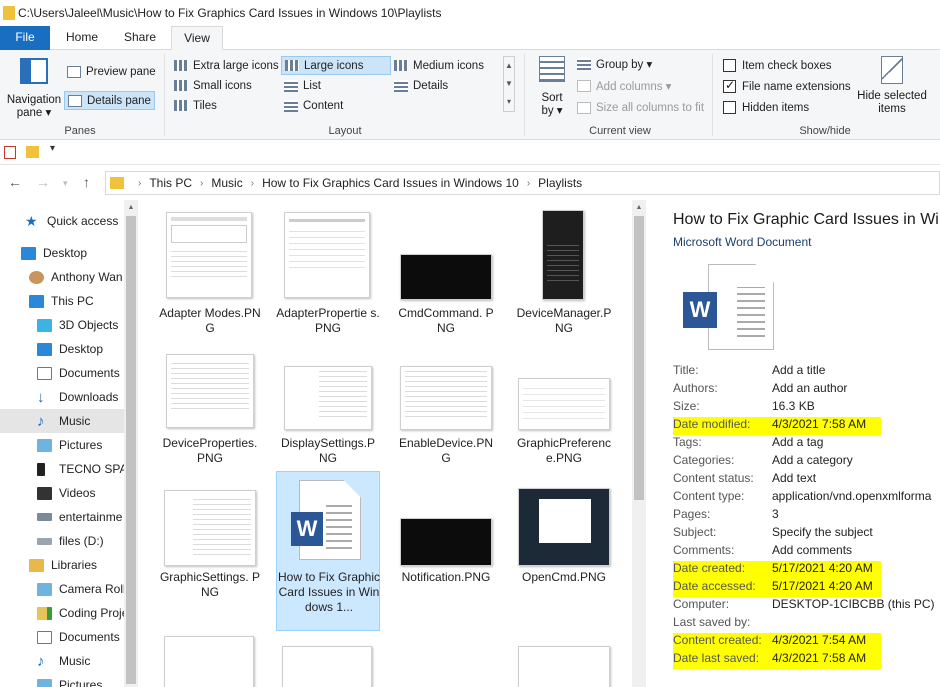 The height and width of the screenshot is (687, 940). What do you see at coordinates (226, 65) in the screenshot?
I see `layout-extra-large-icons: Extra large icons` at bounding box center [226, 65].